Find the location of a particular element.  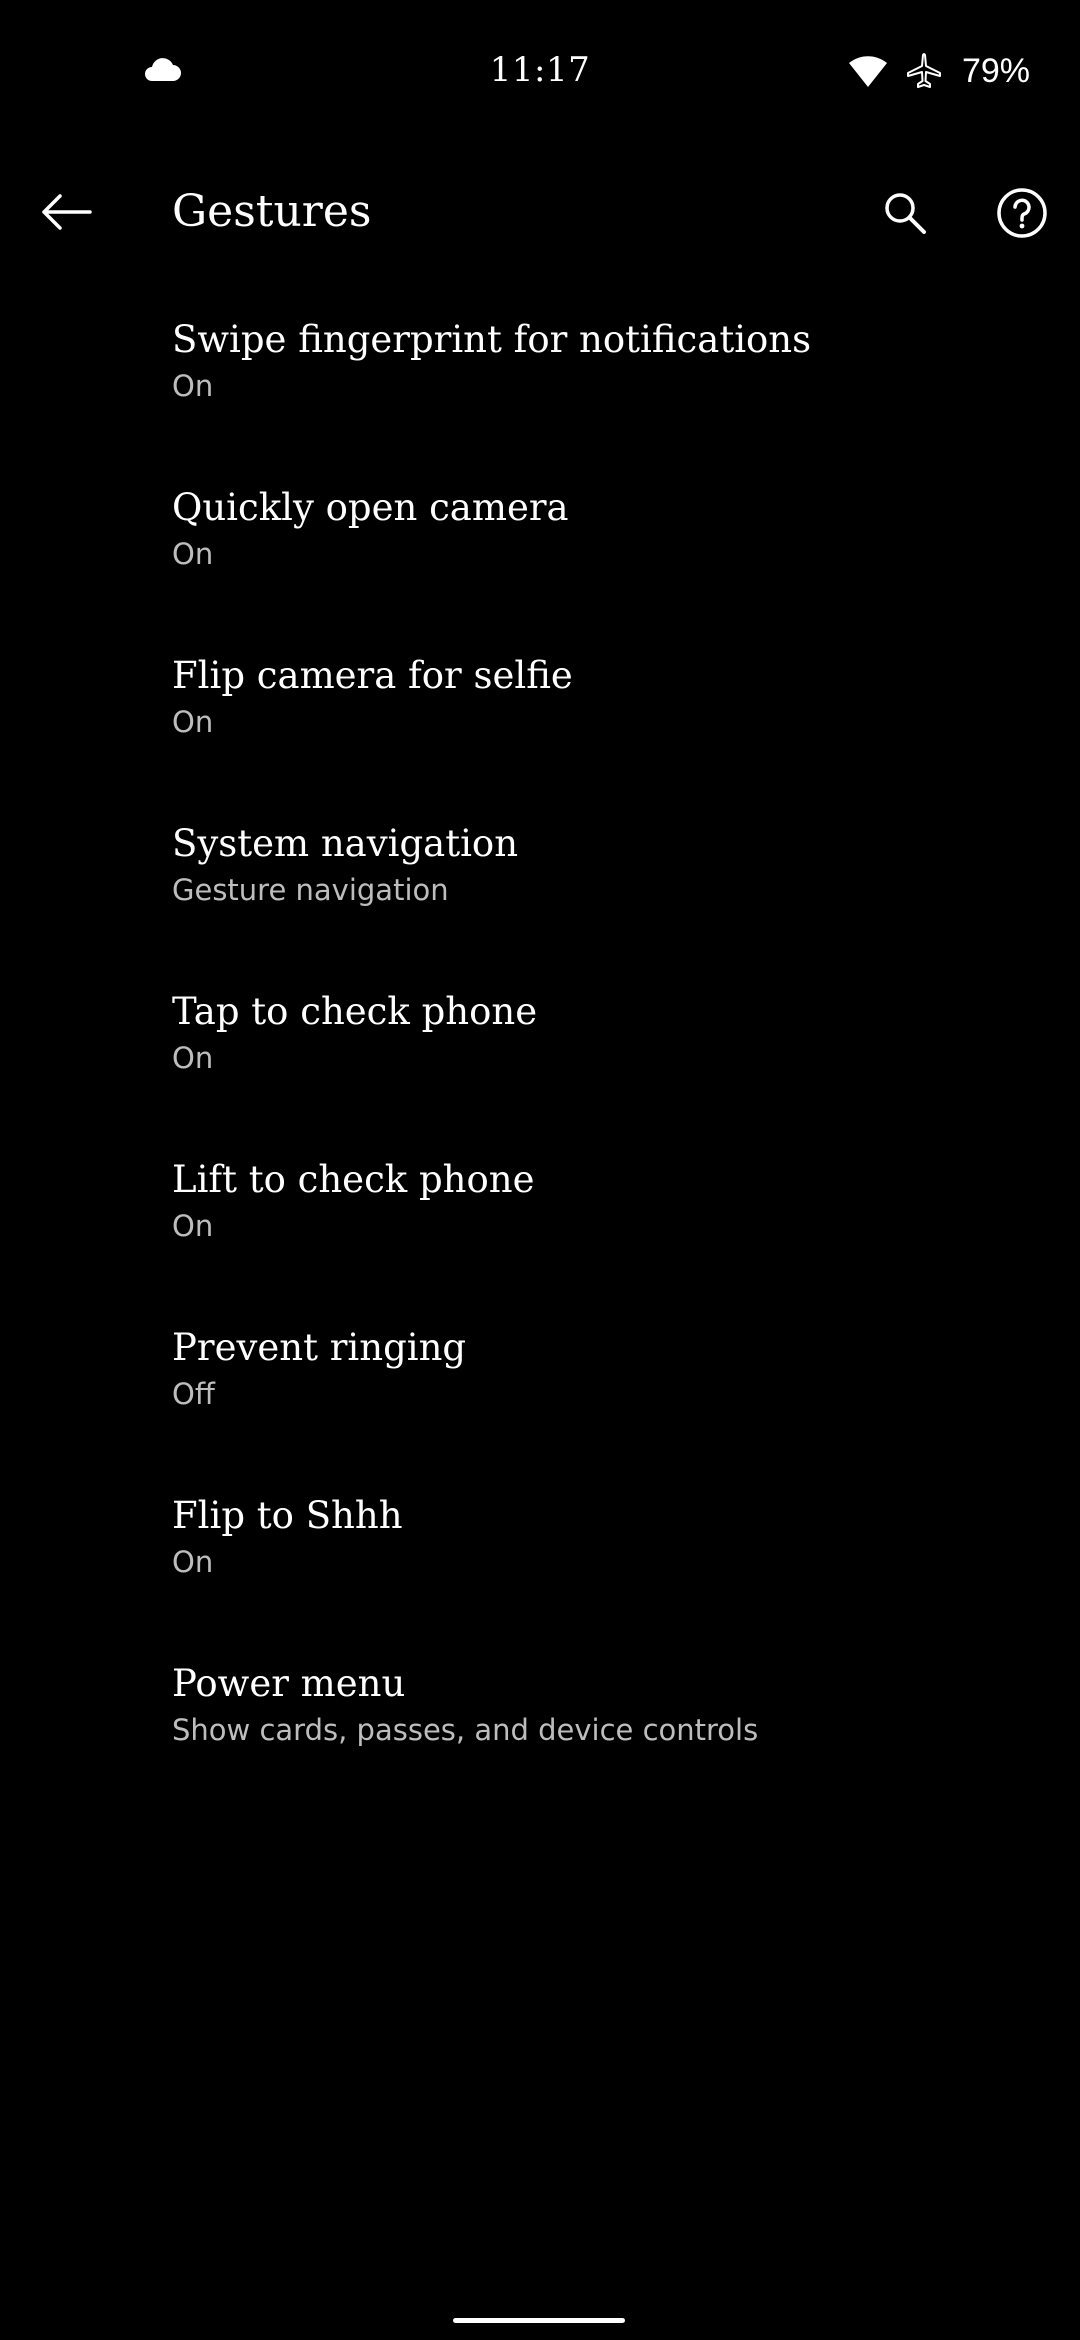

back-arrow-icon is located at coordinates (67, 212).